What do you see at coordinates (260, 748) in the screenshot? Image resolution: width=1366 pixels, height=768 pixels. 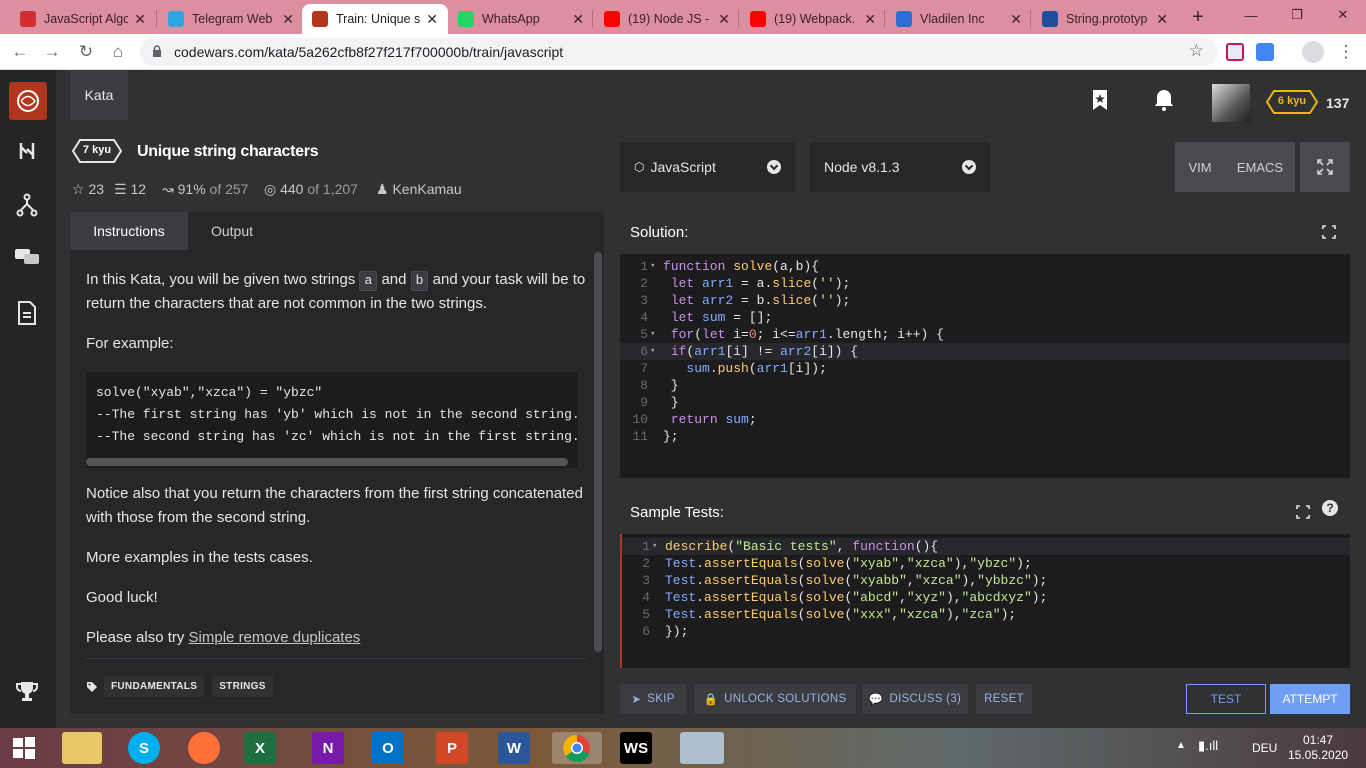 I see `excel-icon: X` at bounding box center [260, 748].